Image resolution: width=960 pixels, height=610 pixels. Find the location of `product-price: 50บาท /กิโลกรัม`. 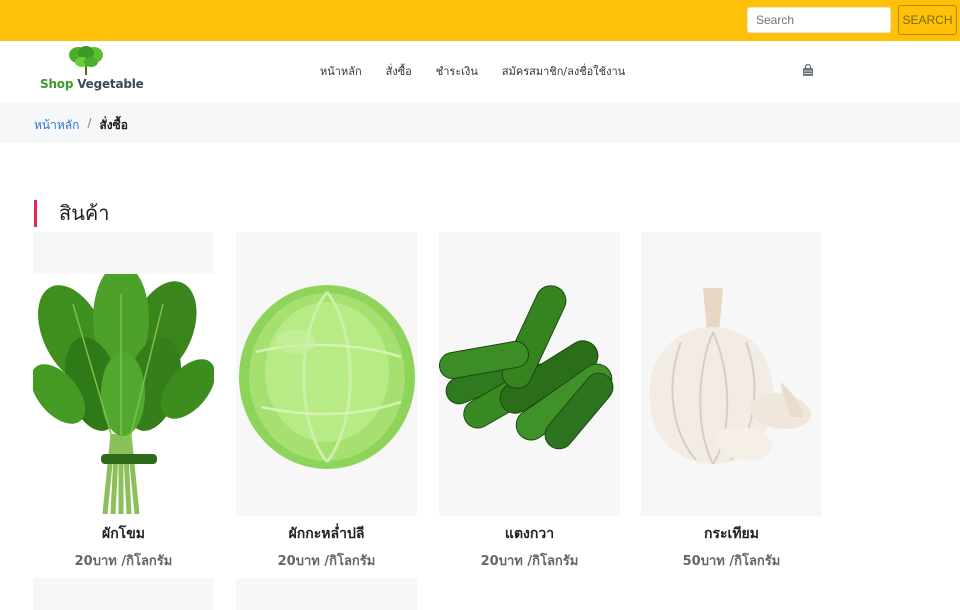

product-price: 50บาท /กิโลกรัม is located at coordinates (731, 561).